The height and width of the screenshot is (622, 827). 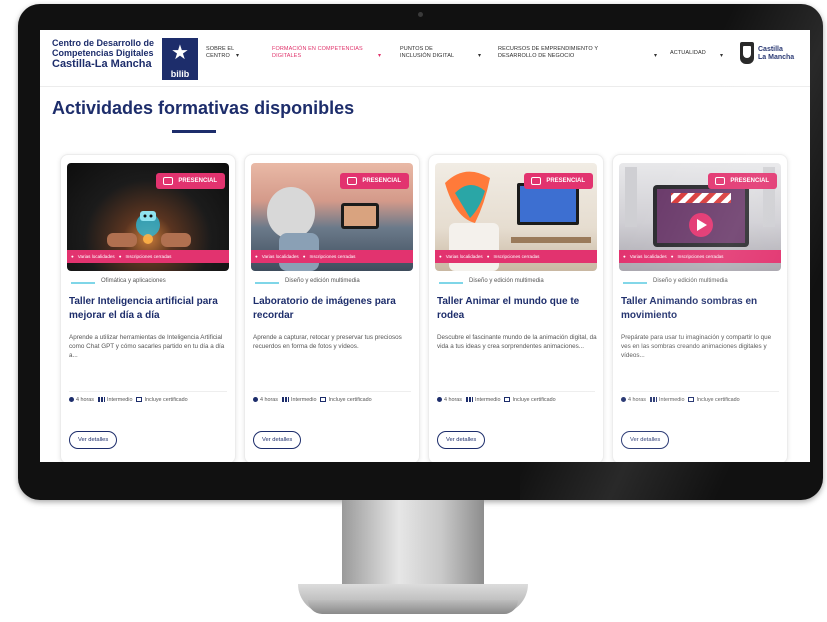 I want to click on logo-line-1: Centro de Desarrollo de, so click(x=103, y=43).